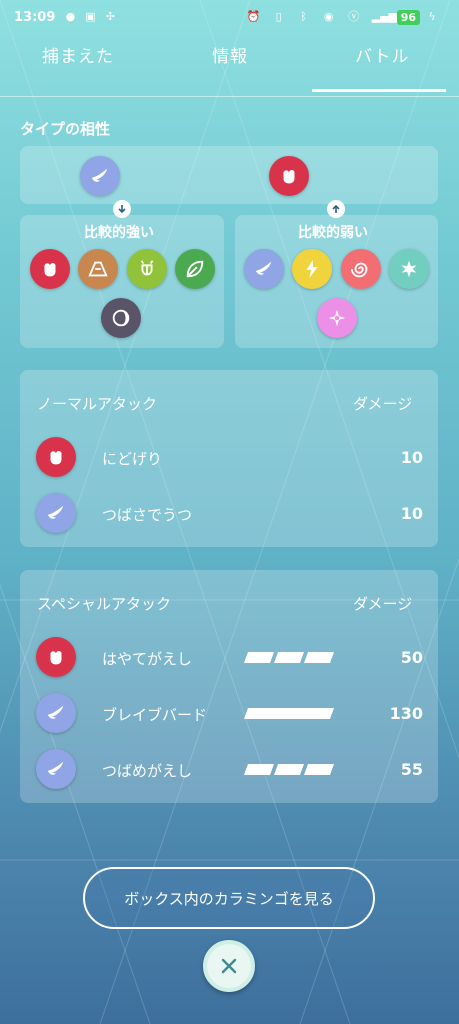 This screenshot has width=459, height=1024. Describe the element at coordinates (379, 90) in the screenshot. I see `active-tab-indicator` at that location.